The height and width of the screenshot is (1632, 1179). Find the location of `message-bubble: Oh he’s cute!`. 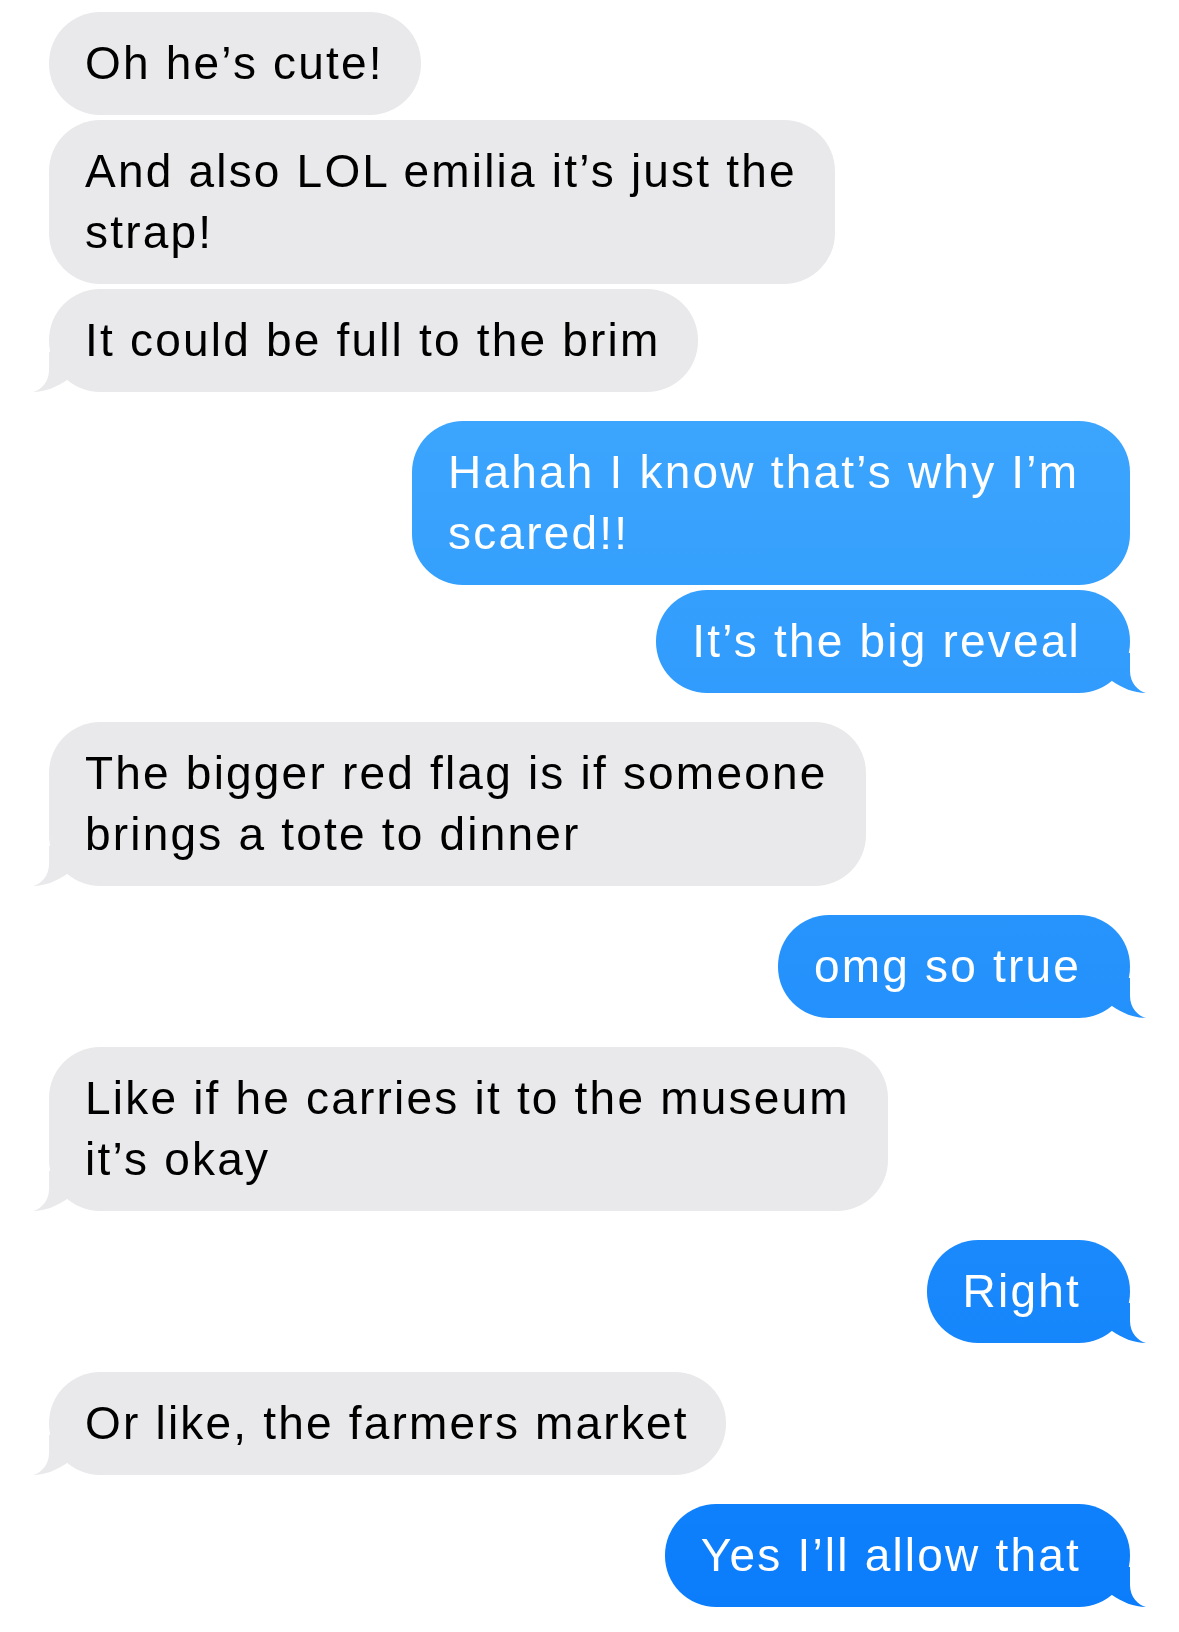

message-bubble: Oh he’s cute! is located at coordinates (235, 63).